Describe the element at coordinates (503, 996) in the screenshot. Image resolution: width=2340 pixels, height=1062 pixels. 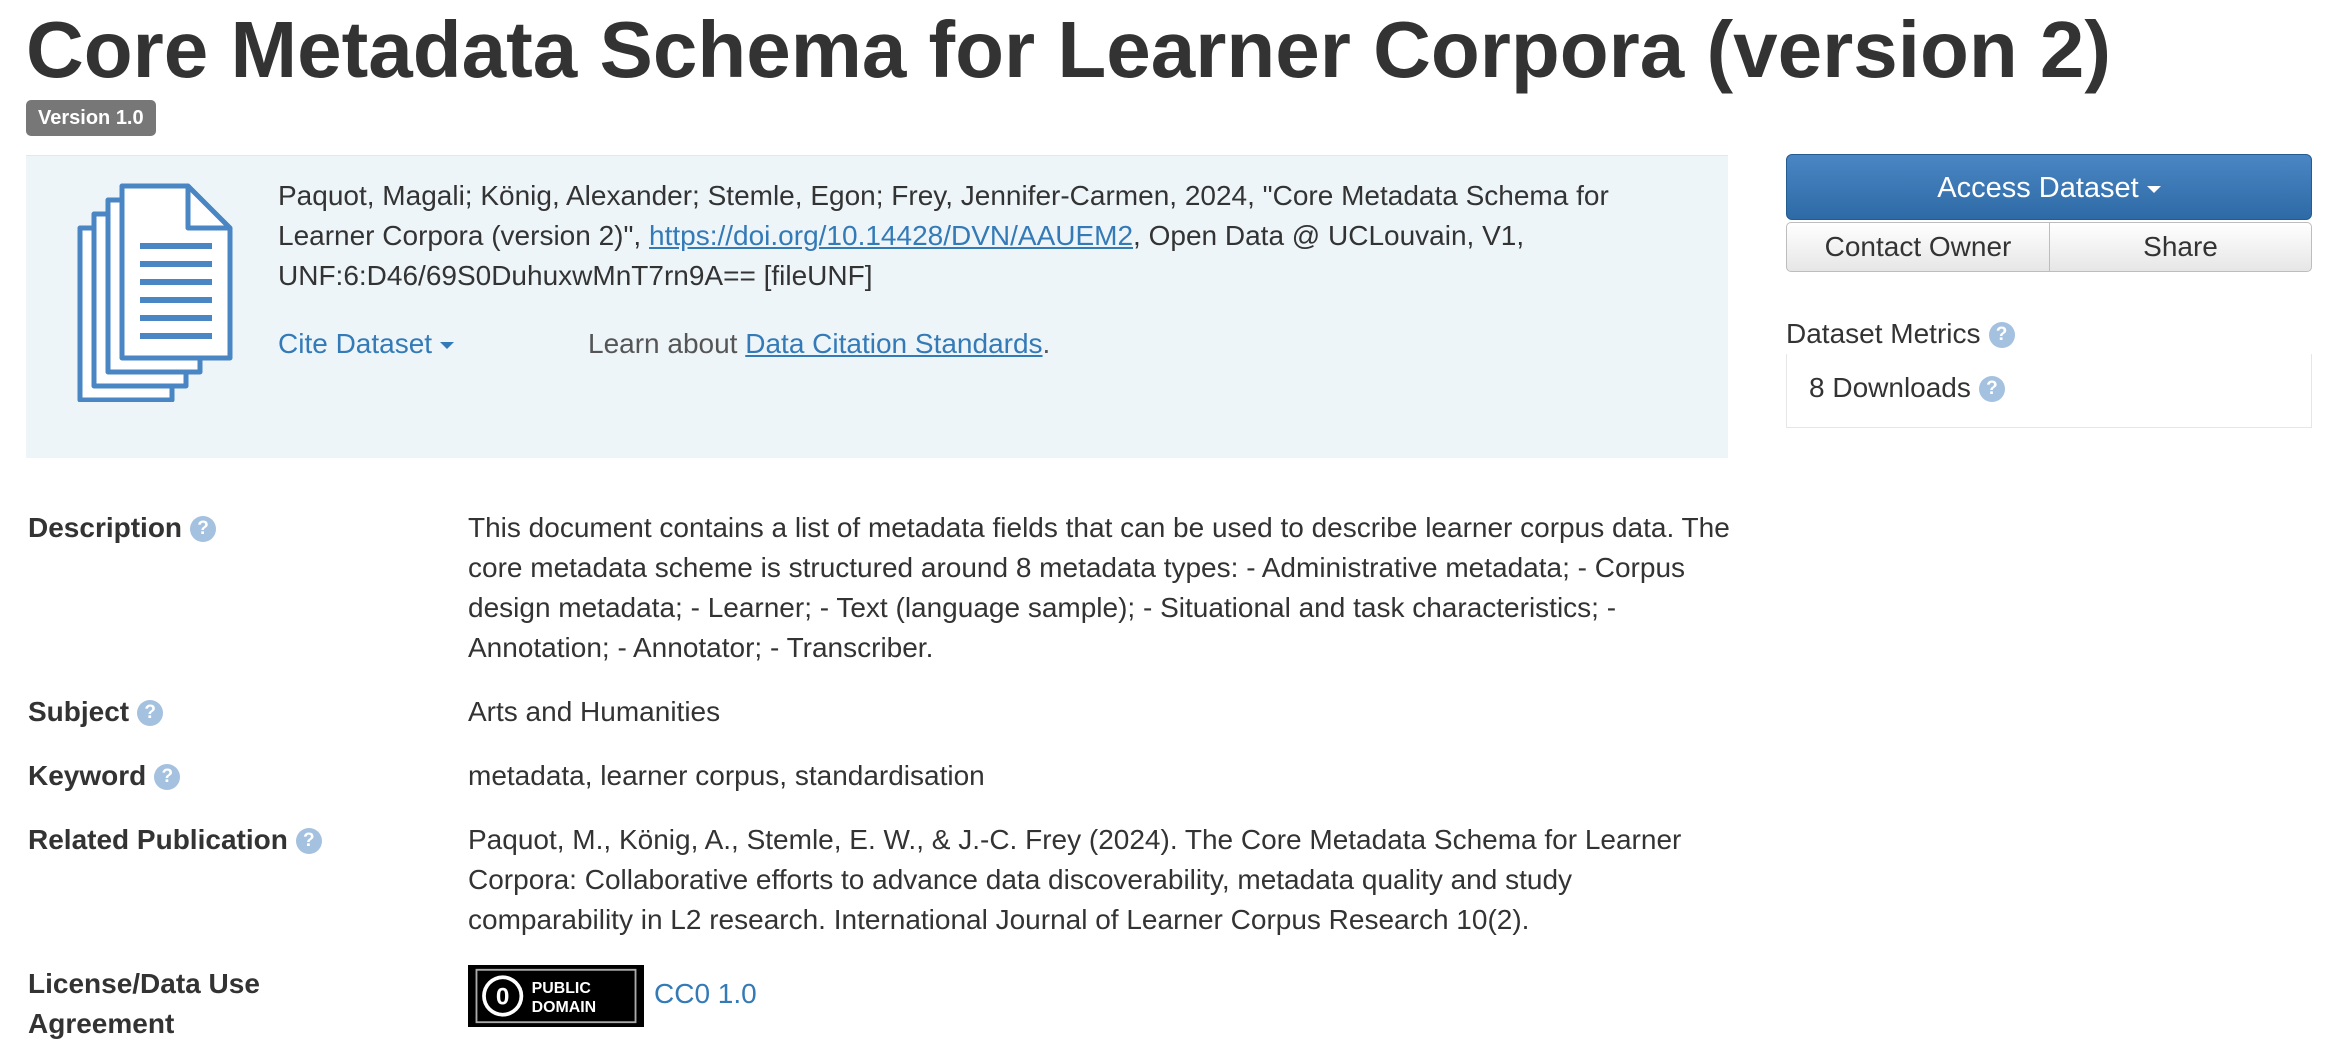
I see `public-domain-zero: 0` at that location.